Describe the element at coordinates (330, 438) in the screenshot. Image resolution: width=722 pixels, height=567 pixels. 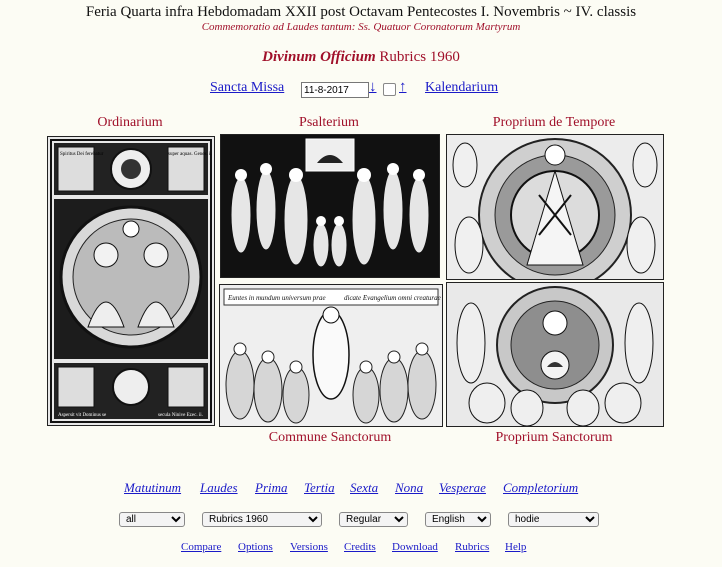
I see `commune-sanctorum-caption: Commune Sanctorum` at that location.